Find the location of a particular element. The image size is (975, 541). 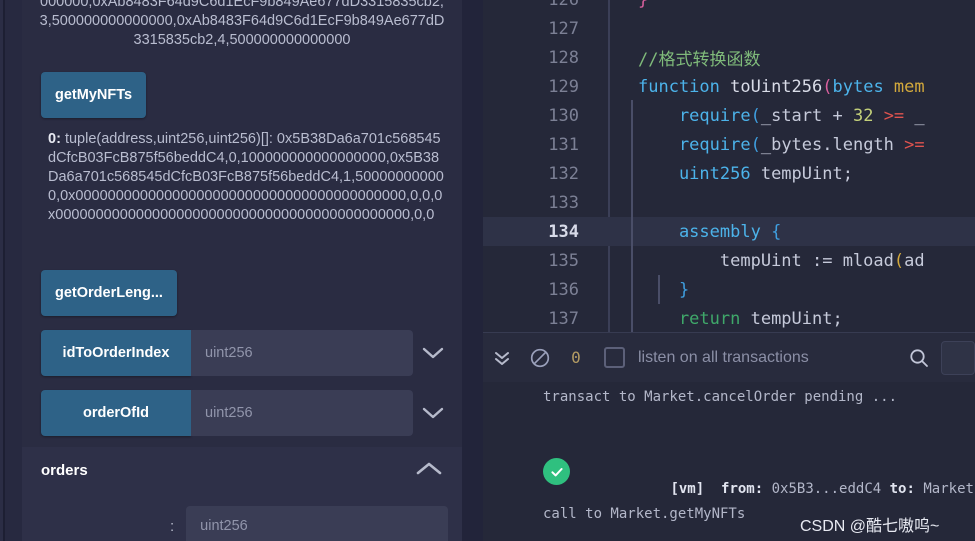

line-number: 128 is located at coordinates (563, 57).